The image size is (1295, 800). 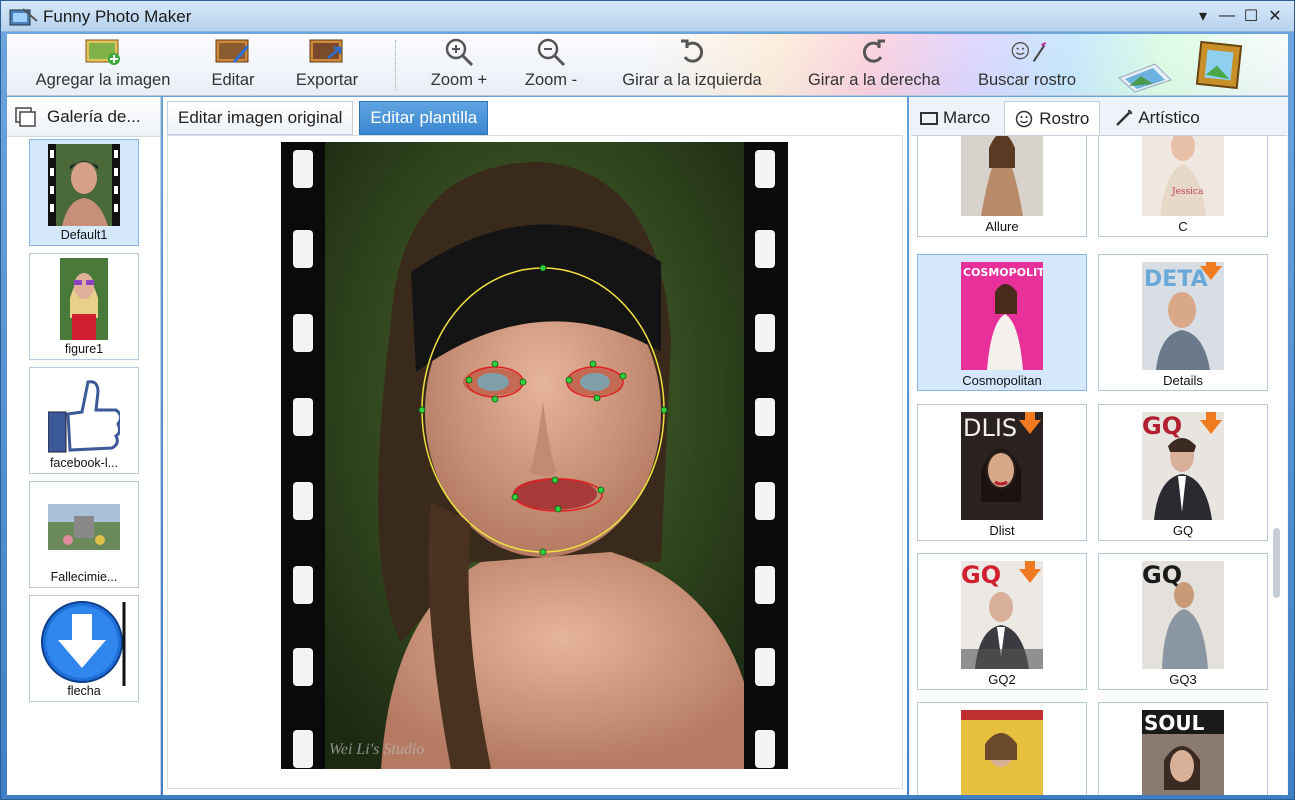 I want to click on template-soul: SOUL, so click(x=1183, y=748).